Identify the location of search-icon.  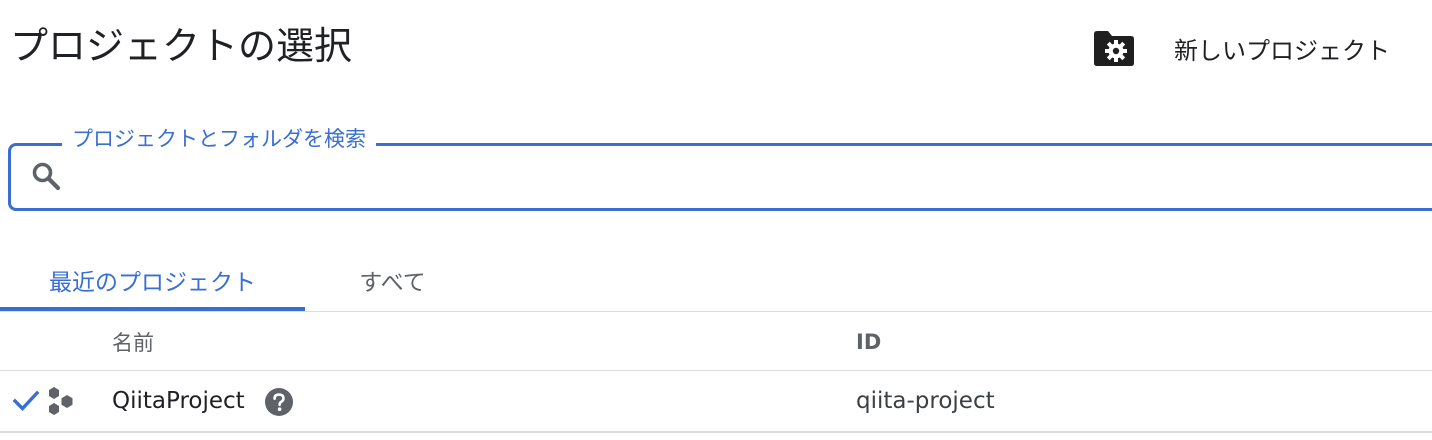
(46, 176).